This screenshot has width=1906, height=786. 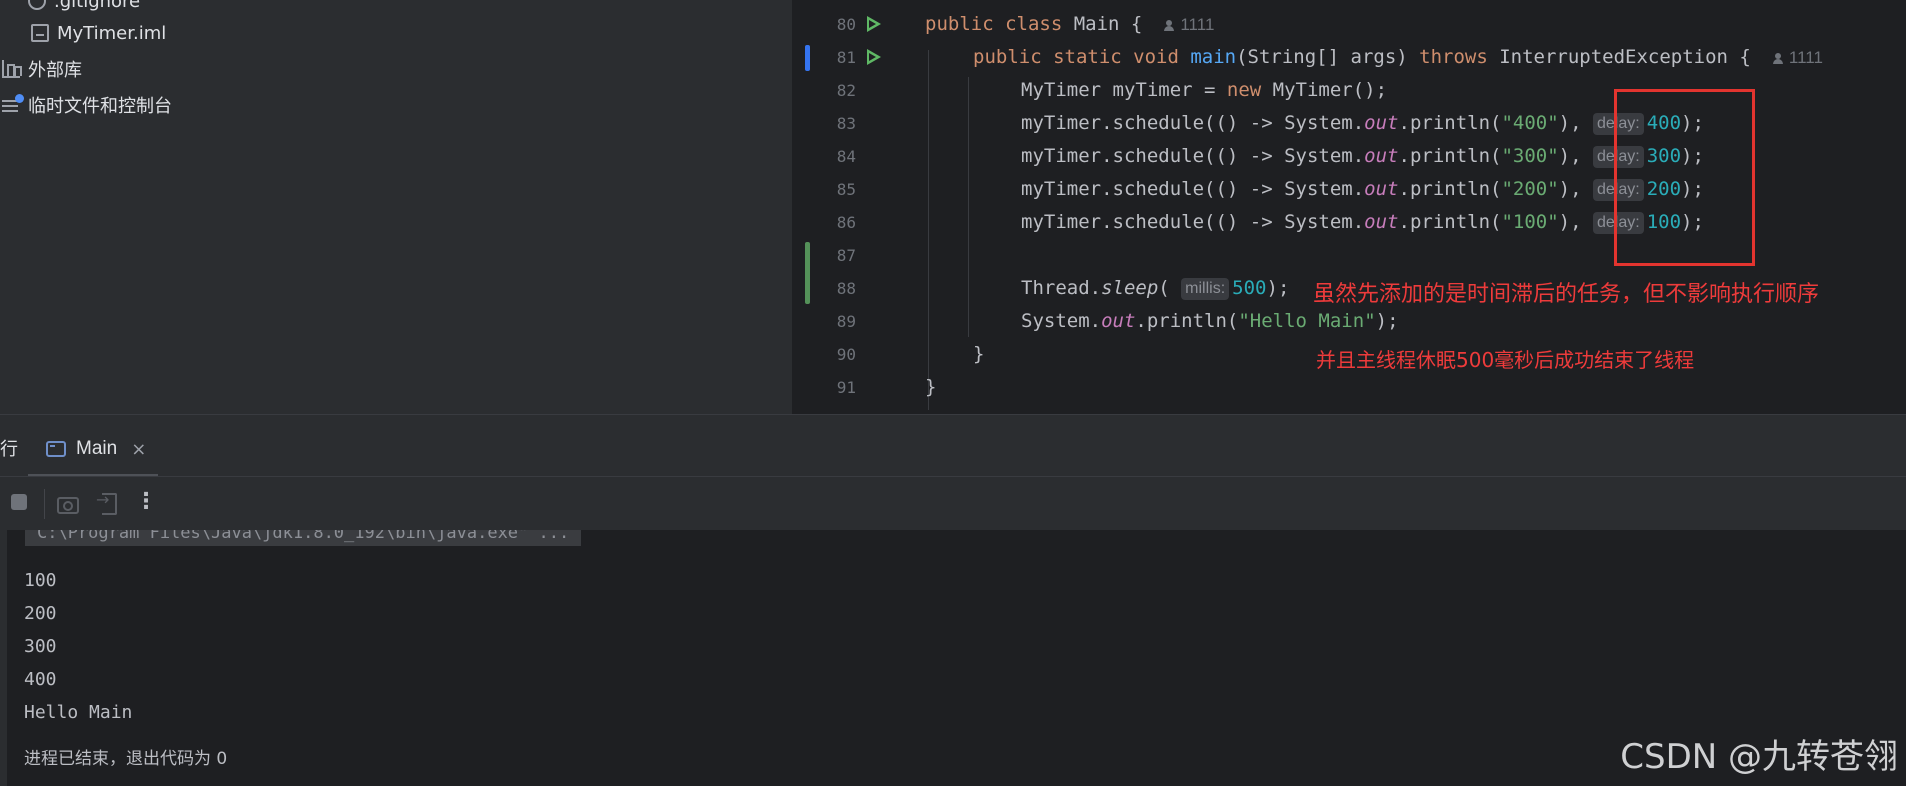 I want to click on tree-item-gitignore: .gitignore, so click(x=84, y=8).